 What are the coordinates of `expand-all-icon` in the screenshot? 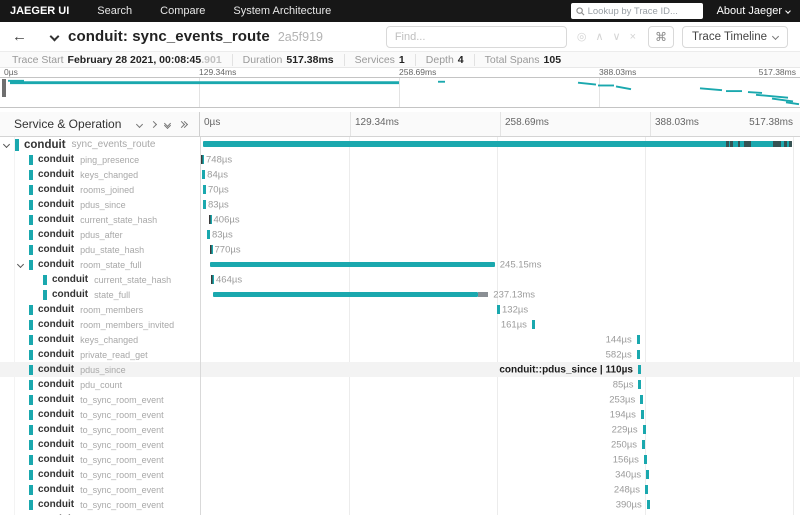 It's located at (183, 124).